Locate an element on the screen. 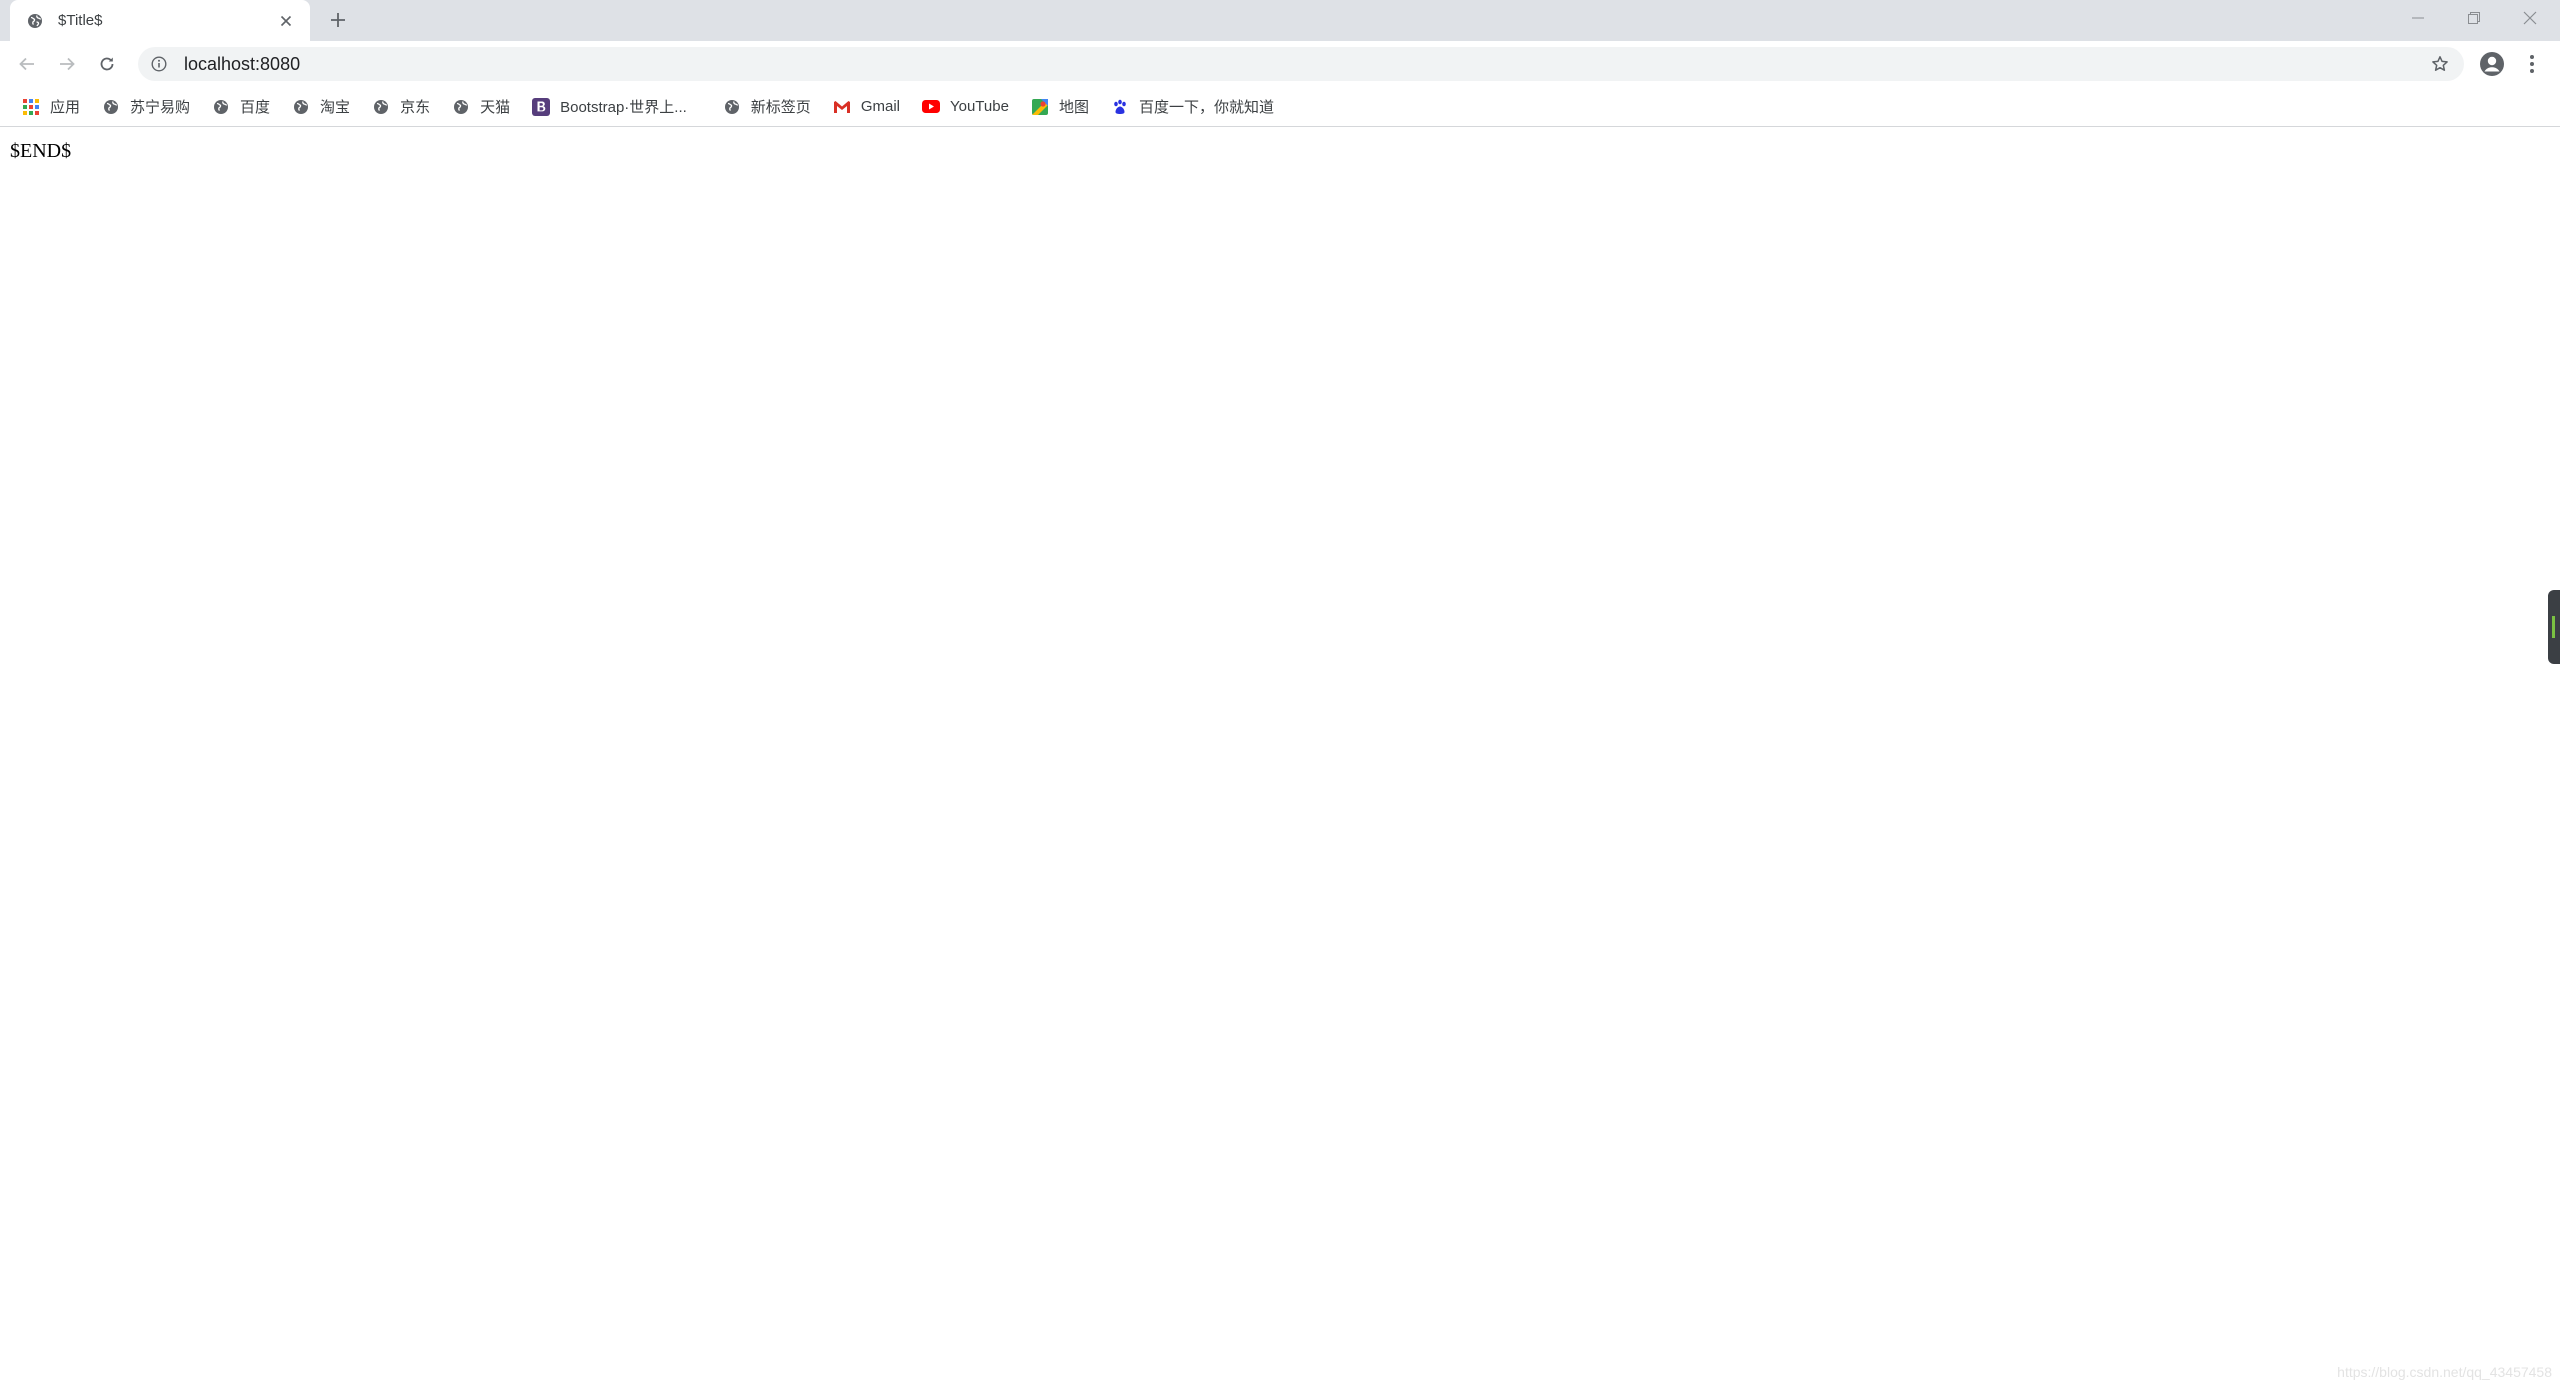  info-icon is located at coordinates (159, 64).